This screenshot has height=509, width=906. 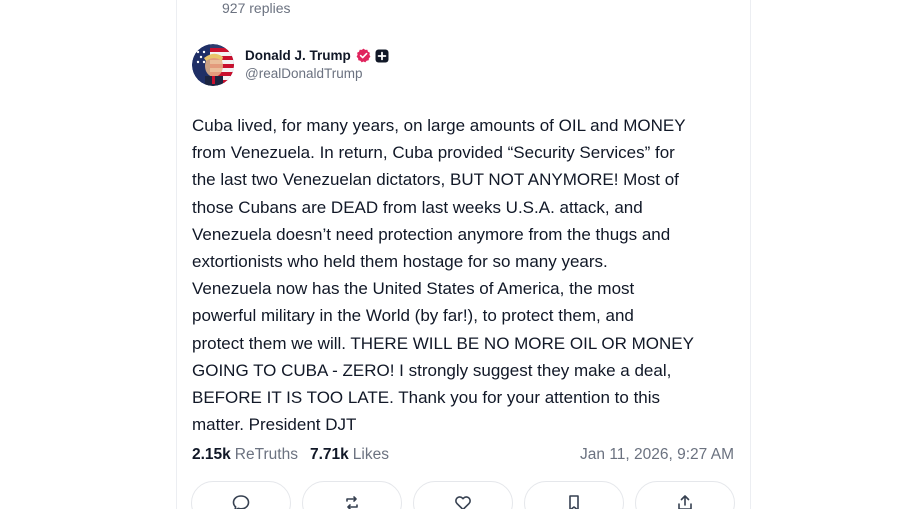 I want to click on likes-label: Likes, so click(x=370, y=454).